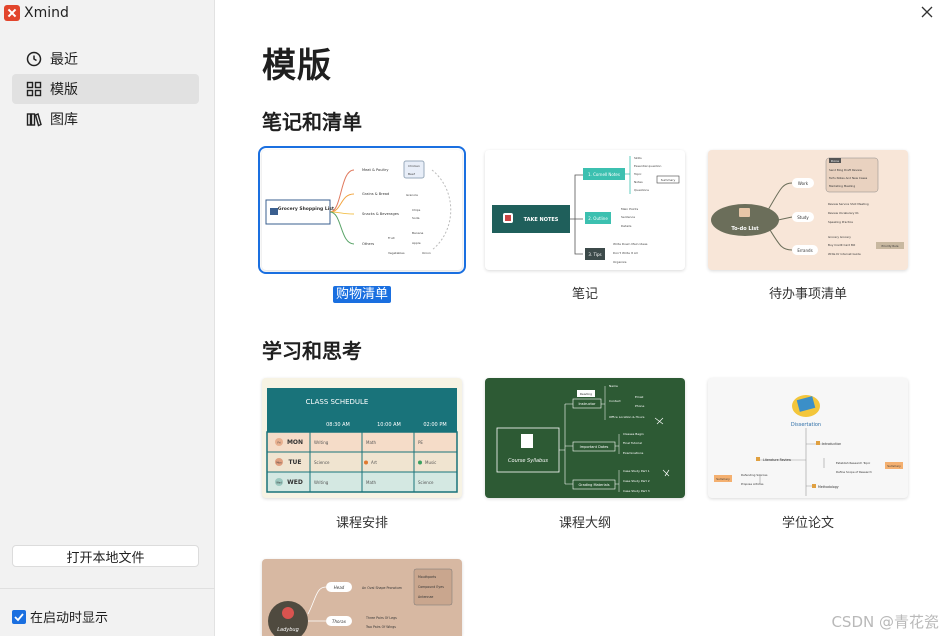  I want to click on svg-text: Details, so click(626, 226).